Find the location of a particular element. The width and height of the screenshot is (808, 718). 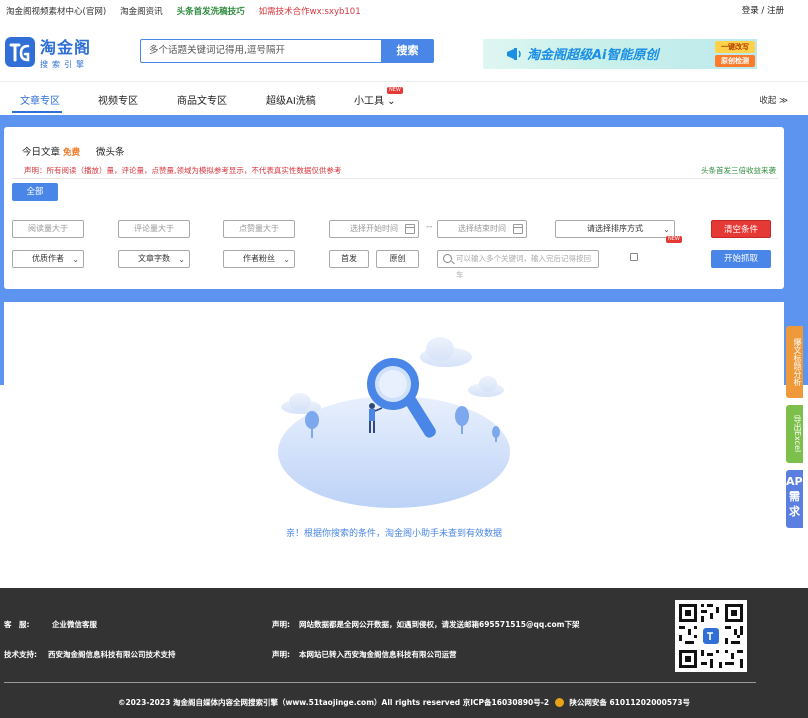

word-count-select: 文章字数 ⌄ is located at coordinates (154, 259).